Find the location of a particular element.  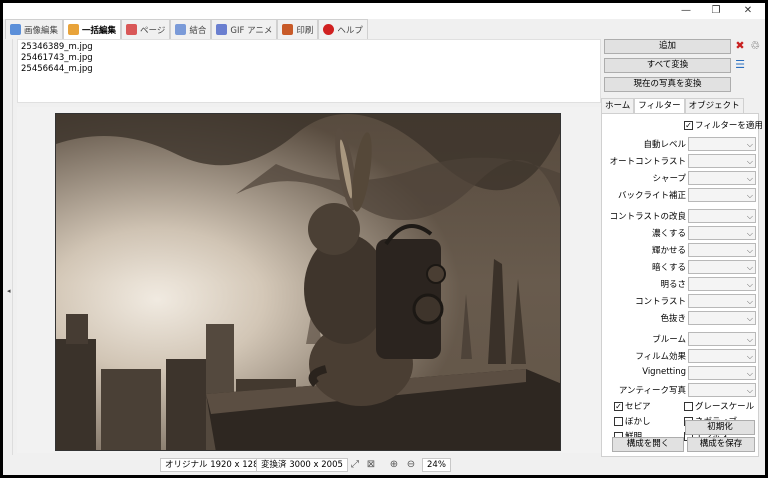

zoom-out-icon: ⊖ is located at coordinates (411, 465).